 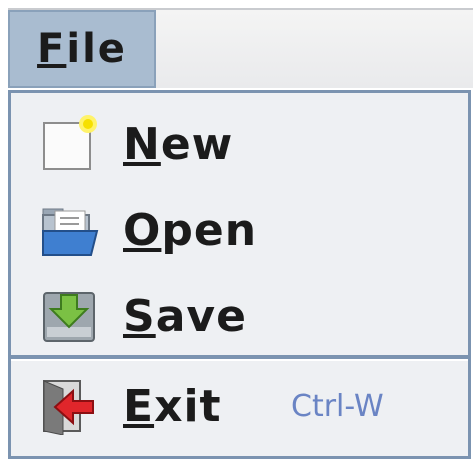 I want to click on menu-item-label: Exit, so click(x=172, y=406).